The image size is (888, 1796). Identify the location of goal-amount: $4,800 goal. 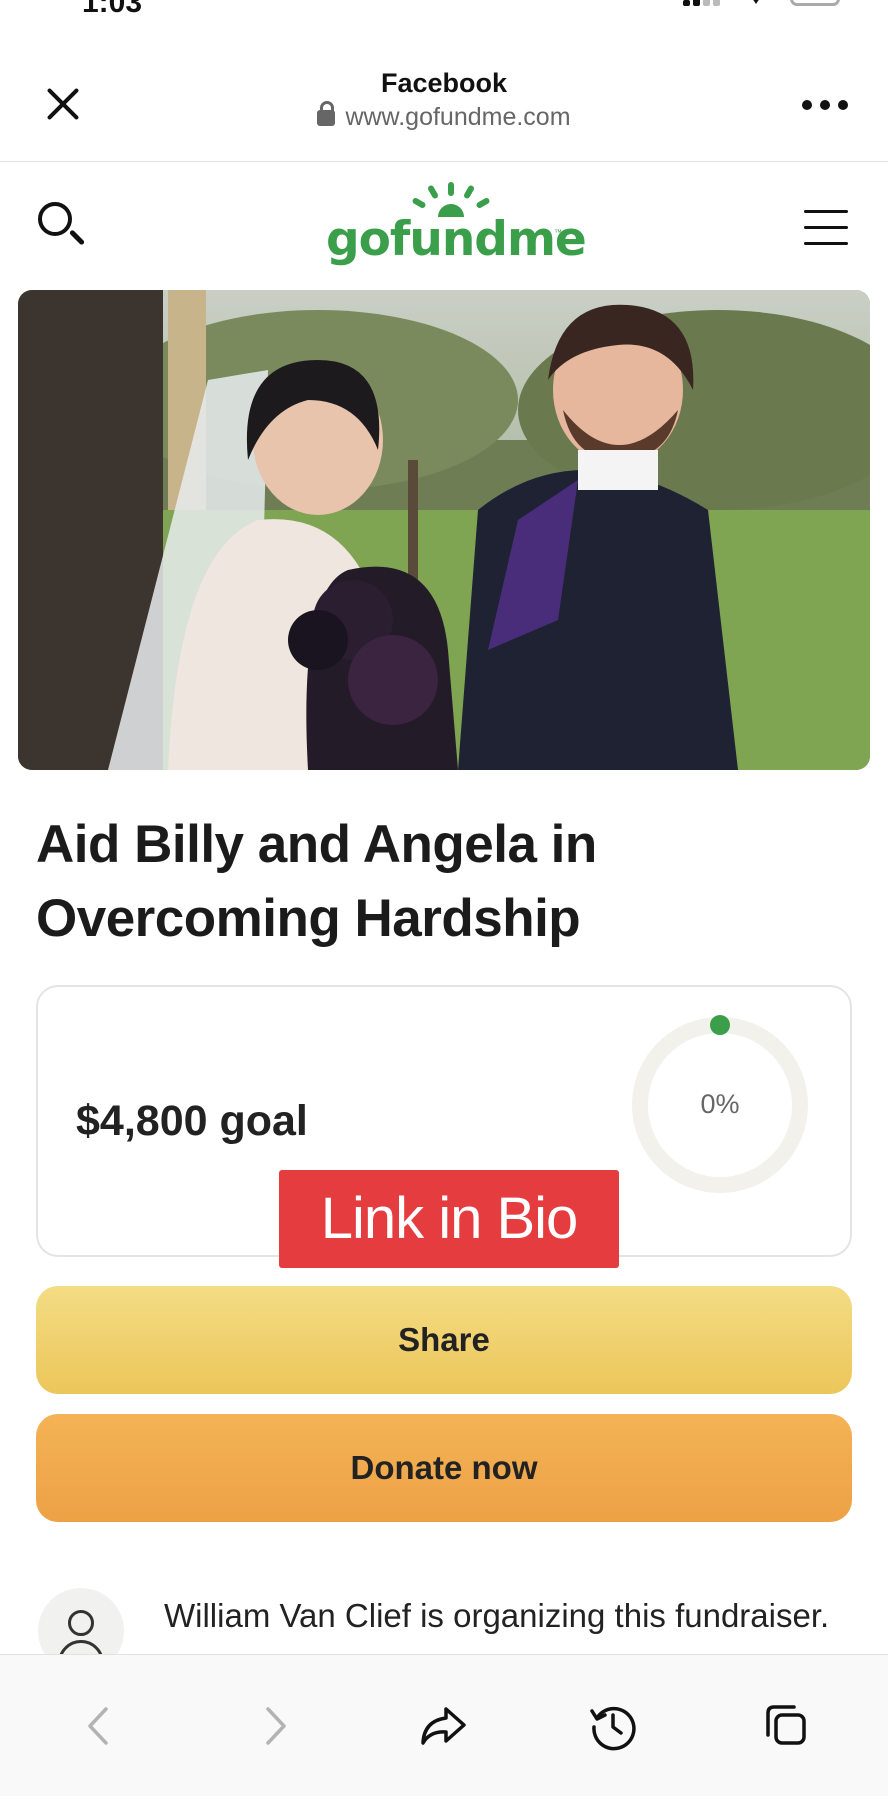
(192, 1121).